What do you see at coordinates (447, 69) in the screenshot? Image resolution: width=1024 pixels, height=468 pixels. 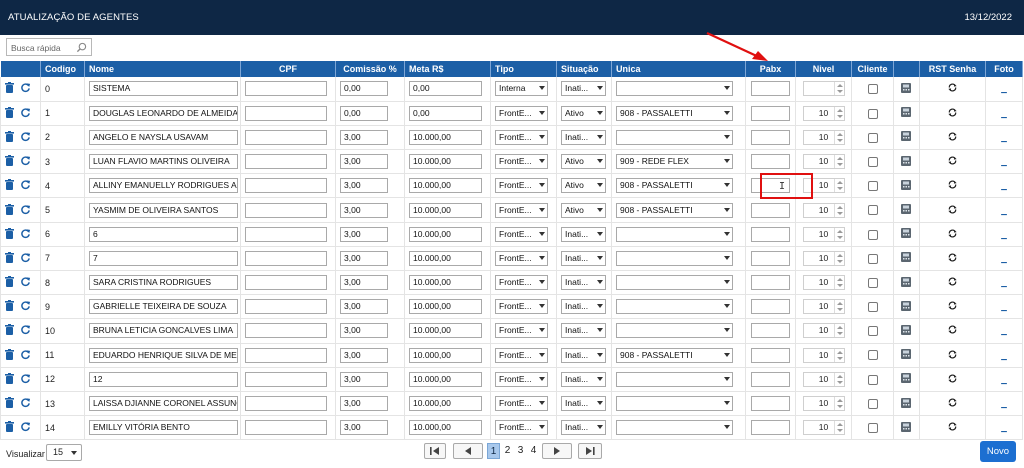 I see `header-meta: Meta R$` at bounding box center [447, 69].